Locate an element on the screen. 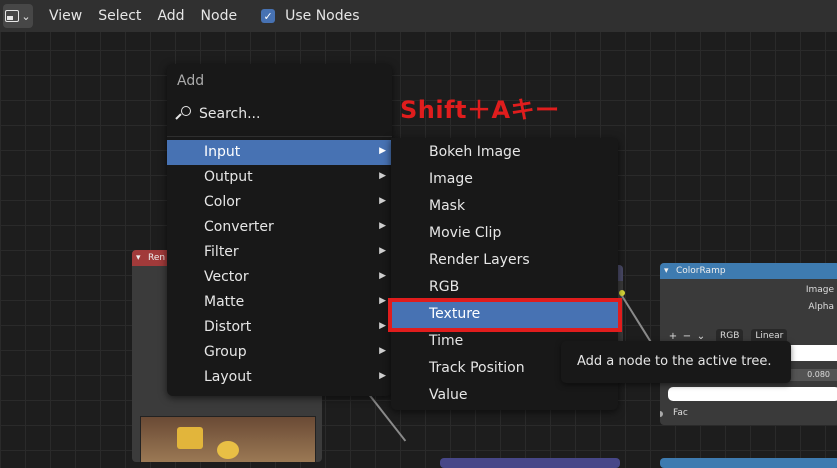 This screenshot has height=468, width=837. menu-item-label: Layout is located at coordinates (228, 377).